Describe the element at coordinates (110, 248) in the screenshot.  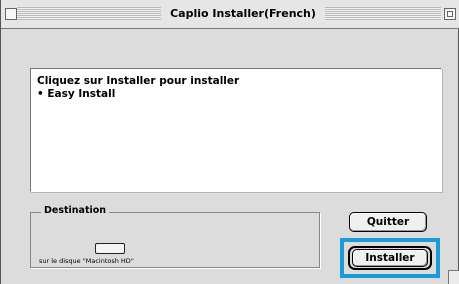
I see `hard-disk-icon` at that location.